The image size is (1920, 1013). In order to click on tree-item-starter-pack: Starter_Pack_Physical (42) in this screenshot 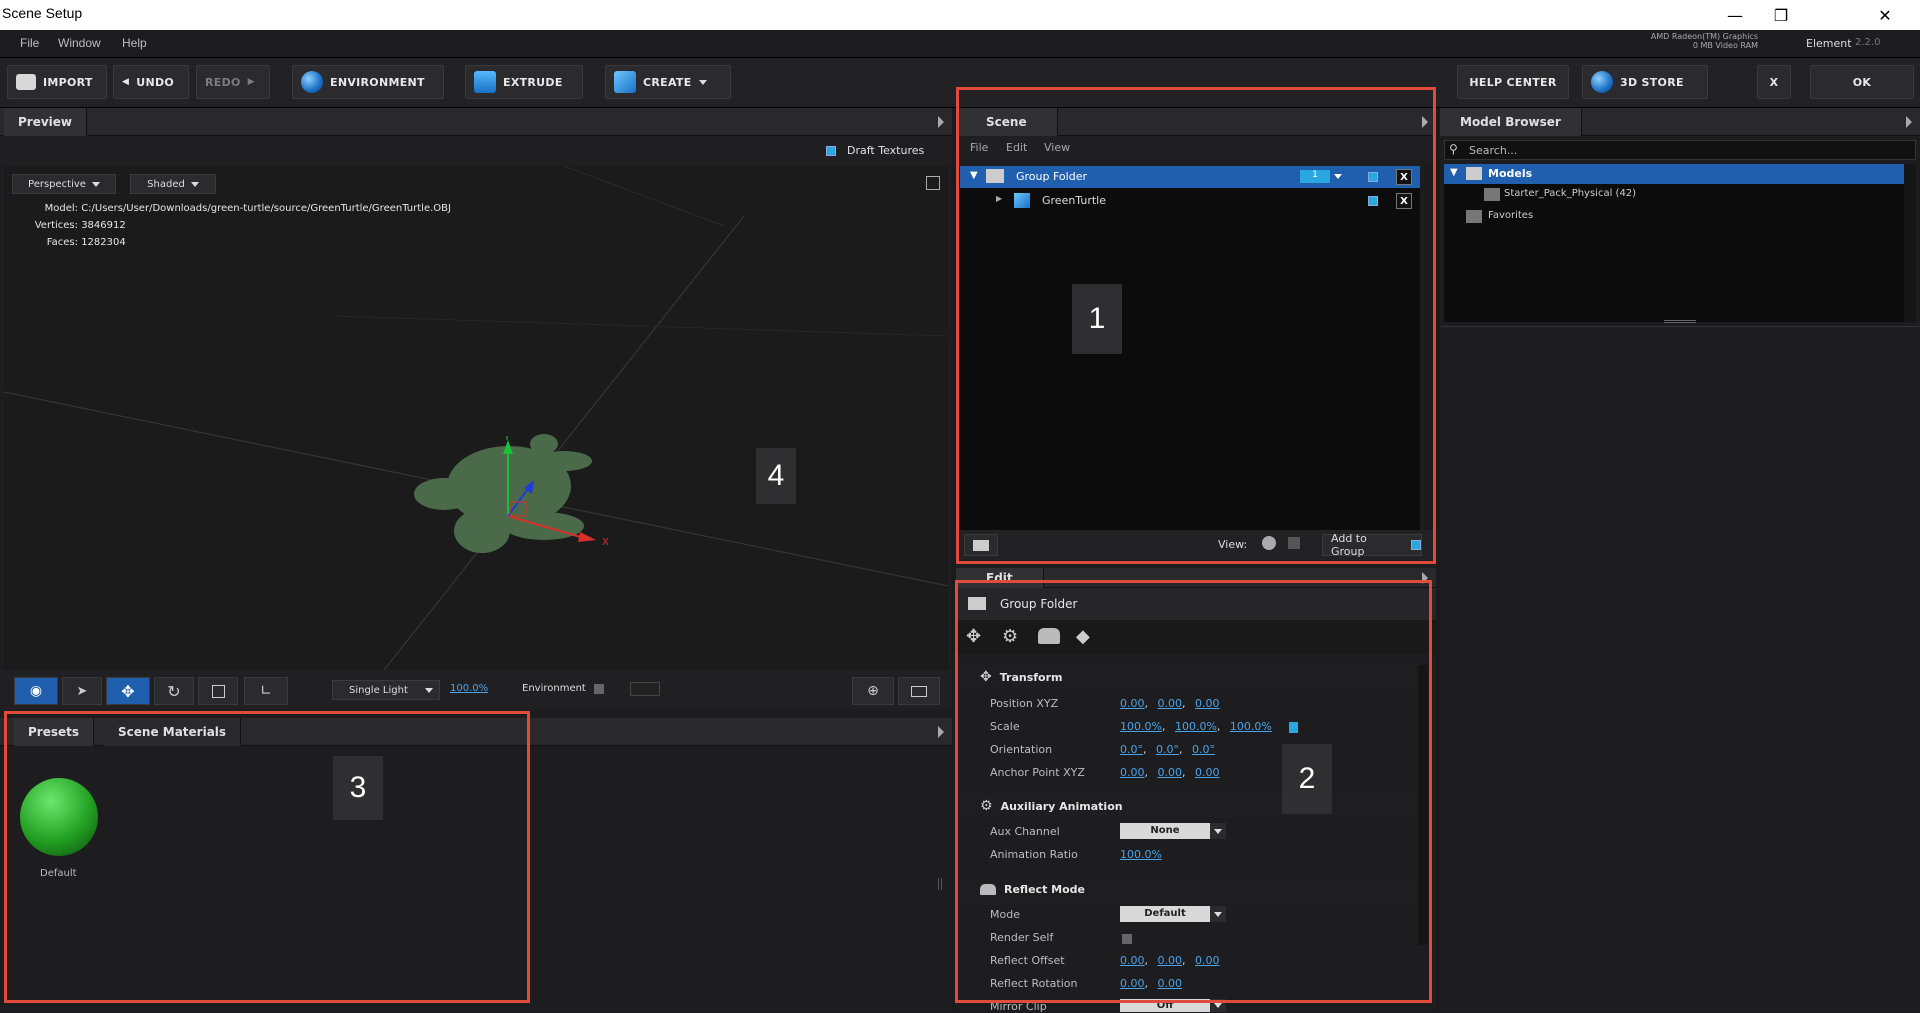, I will do `click(1674, 195)`.